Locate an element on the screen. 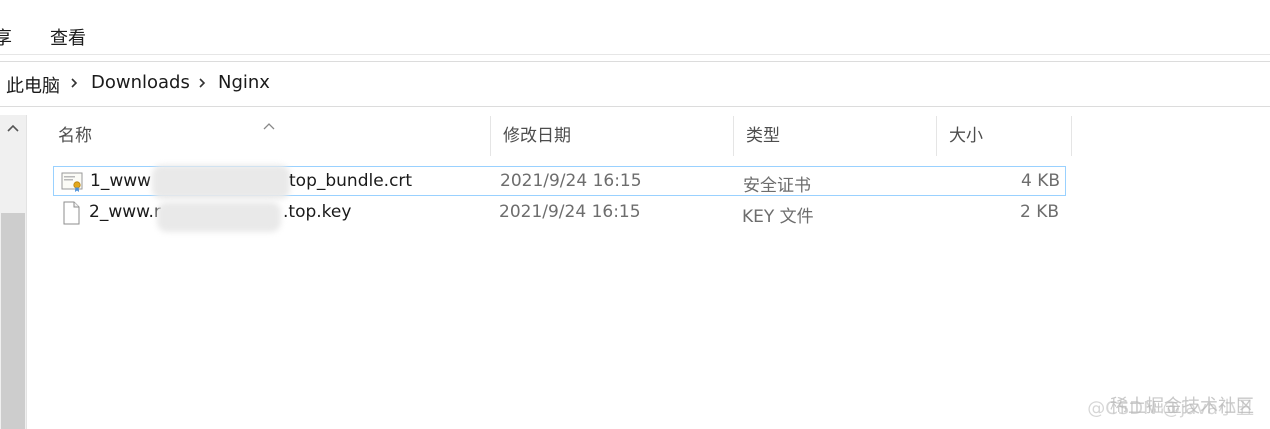  file-type: KEY 文件 is located at coordinates (778, 217).